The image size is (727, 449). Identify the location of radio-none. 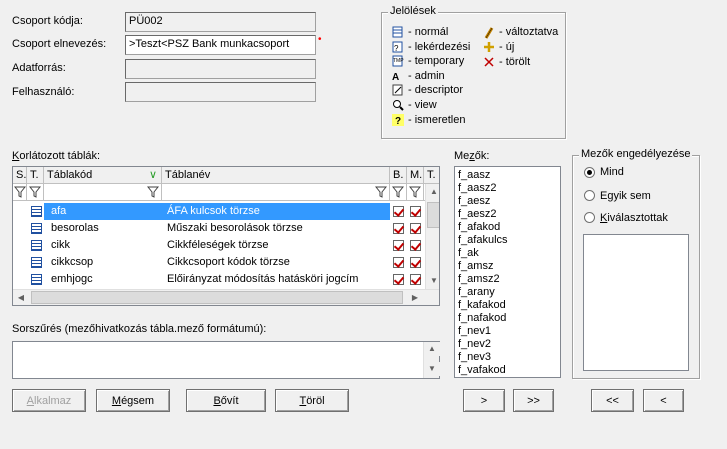
(589, 195).